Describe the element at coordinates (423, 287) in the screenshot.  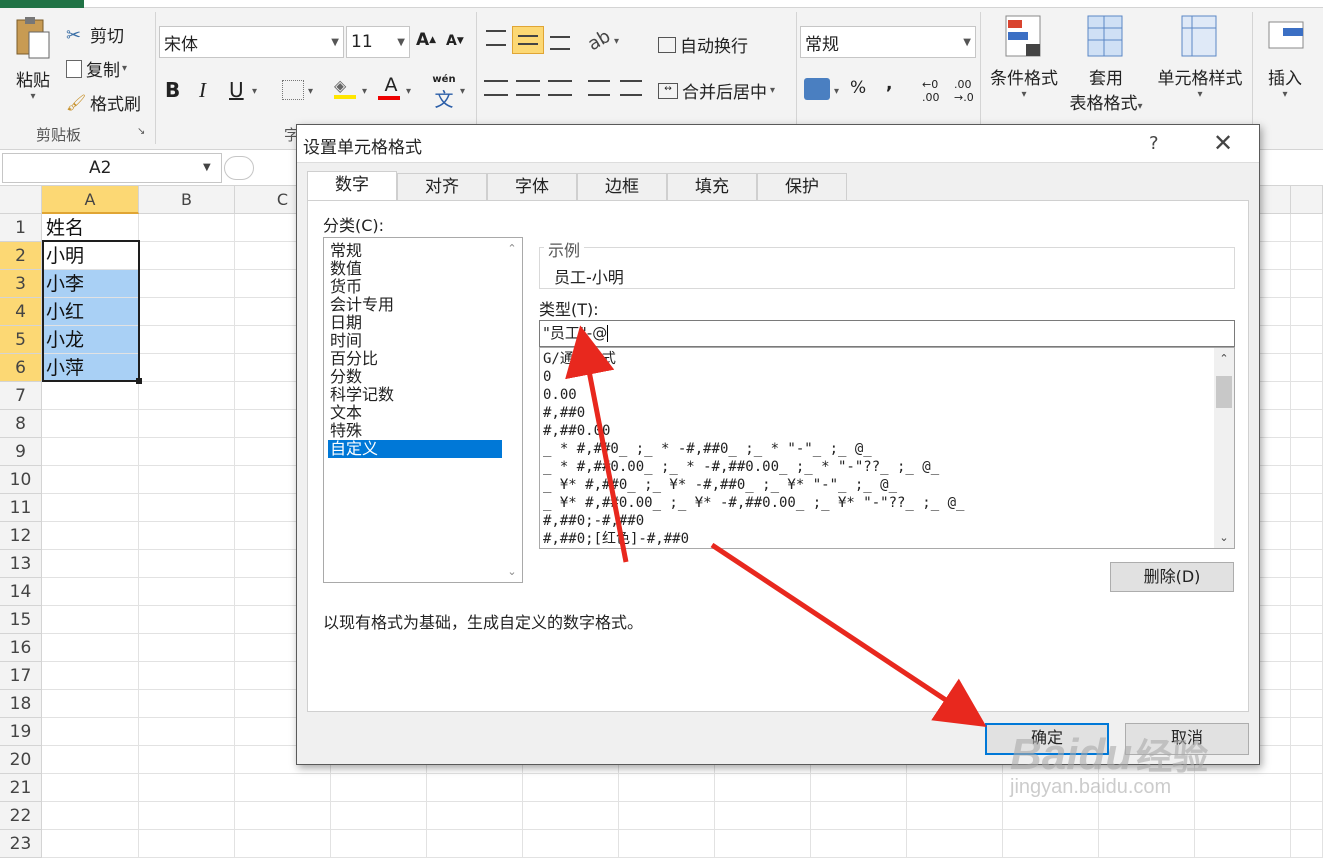
I see `category-item: 货币` at that location.